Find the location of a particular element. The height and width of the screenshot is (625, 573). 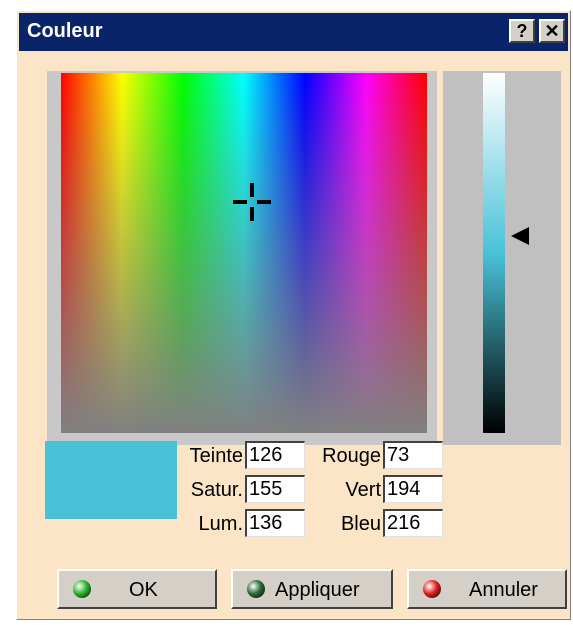

crosshair-cursor-icon is located at coordinates (252, 202).